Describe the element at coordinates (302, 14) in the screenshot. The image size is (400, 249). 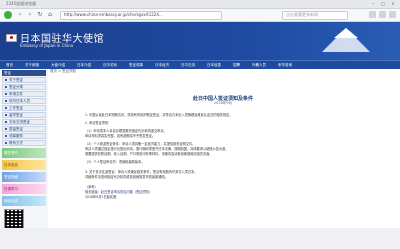
I see `search-placeholder: 点击查看更多新闻` at that location.